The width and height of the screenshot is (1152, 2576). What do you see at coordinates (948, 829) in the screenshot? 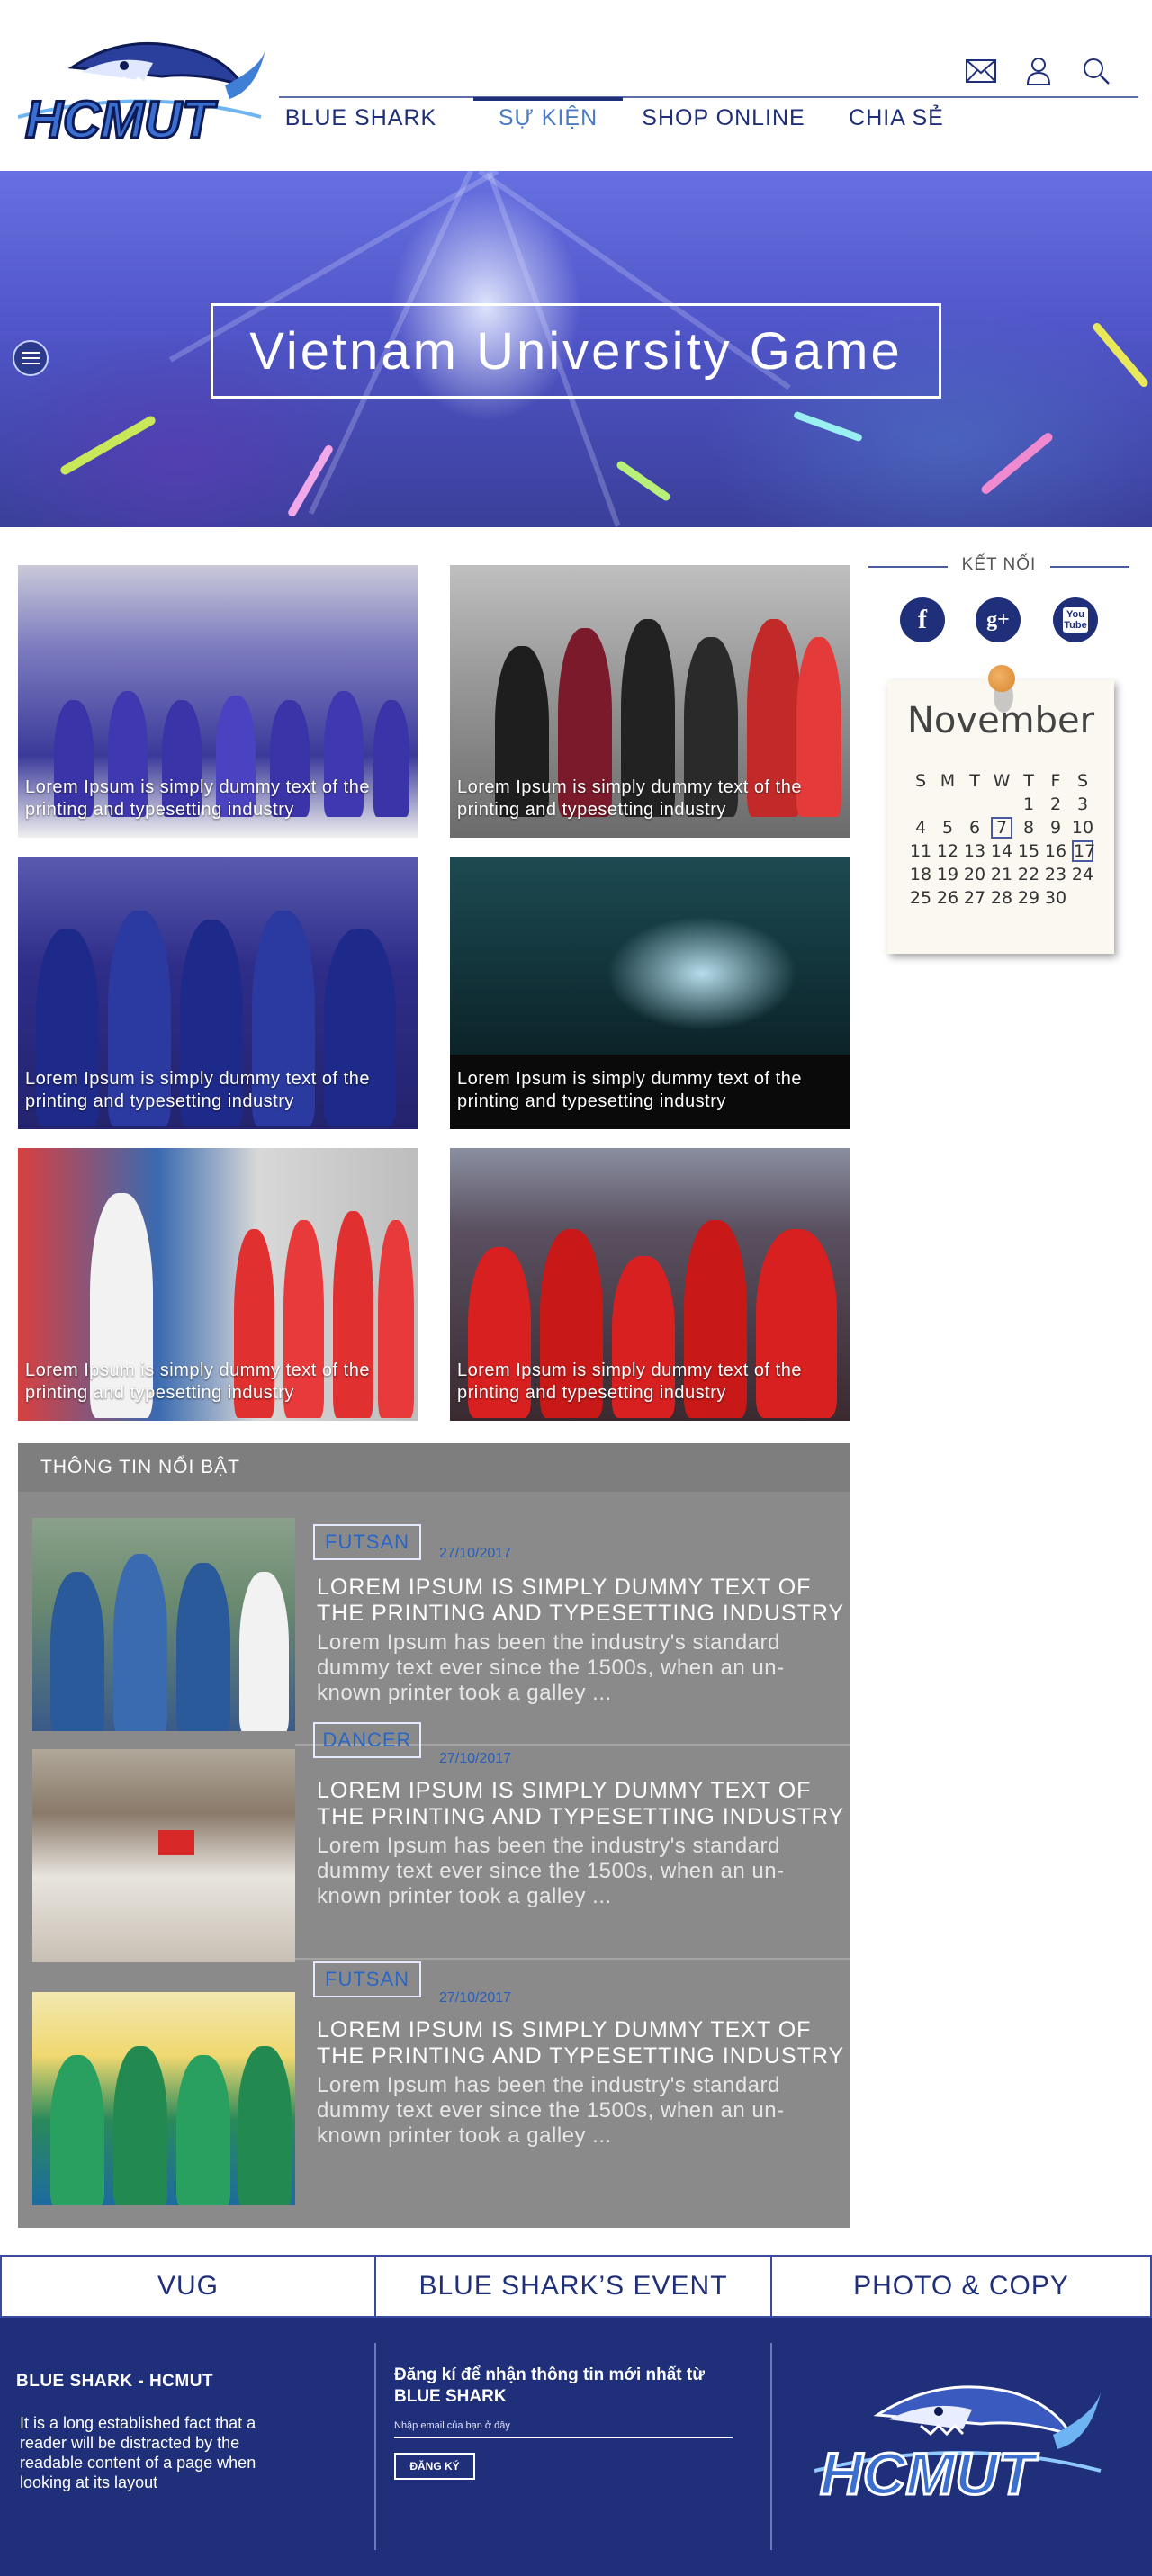
I see `calendar-day: 5` at bounding box center [948, 829].